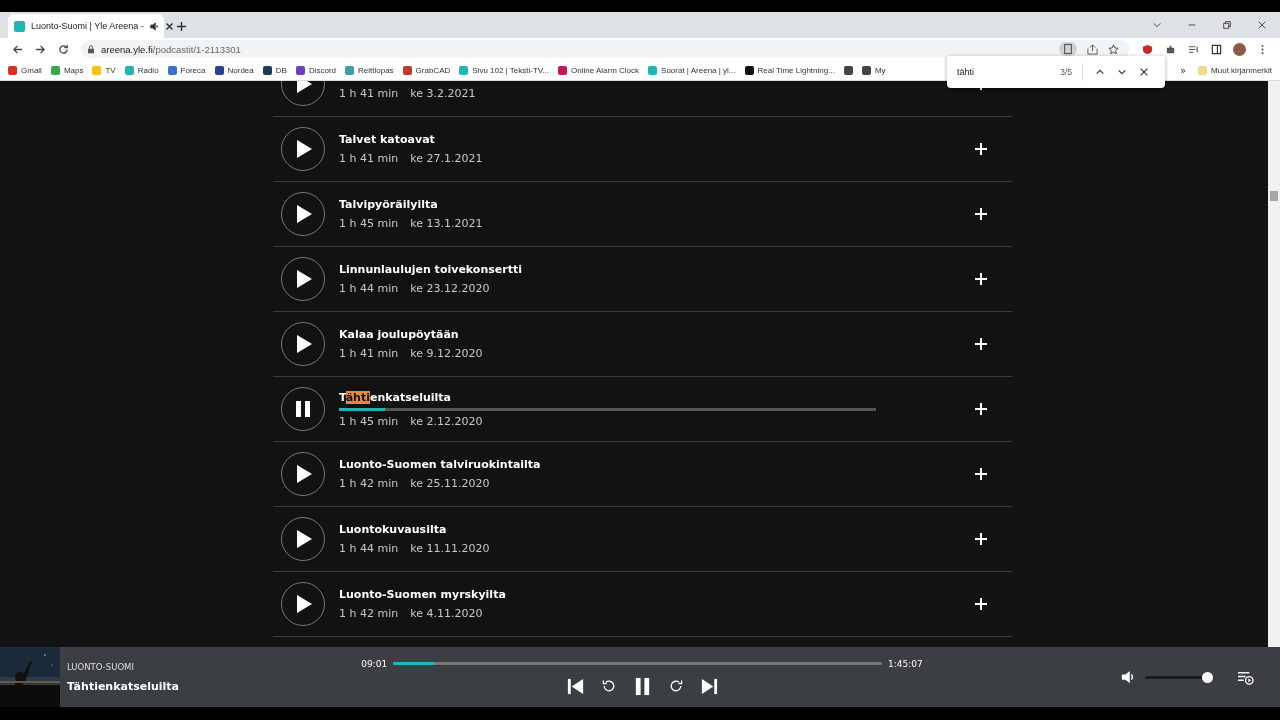 This screenshot has height=720, width=1280. What do you see at coordinates (656, 594) in the screenshot?
I see `episode-title: Luonto-Suomen myrskyilta` at bounding box center [656, 594].